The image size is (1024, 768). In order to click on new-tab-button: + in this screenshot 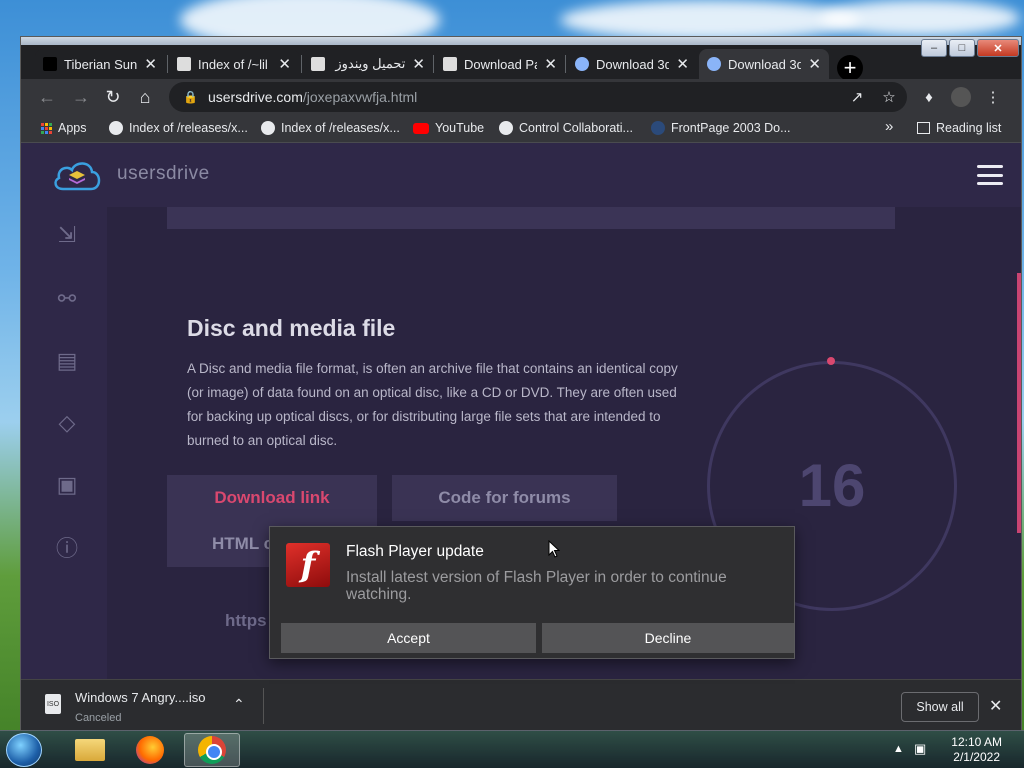, I will do `click(850, 68)`.